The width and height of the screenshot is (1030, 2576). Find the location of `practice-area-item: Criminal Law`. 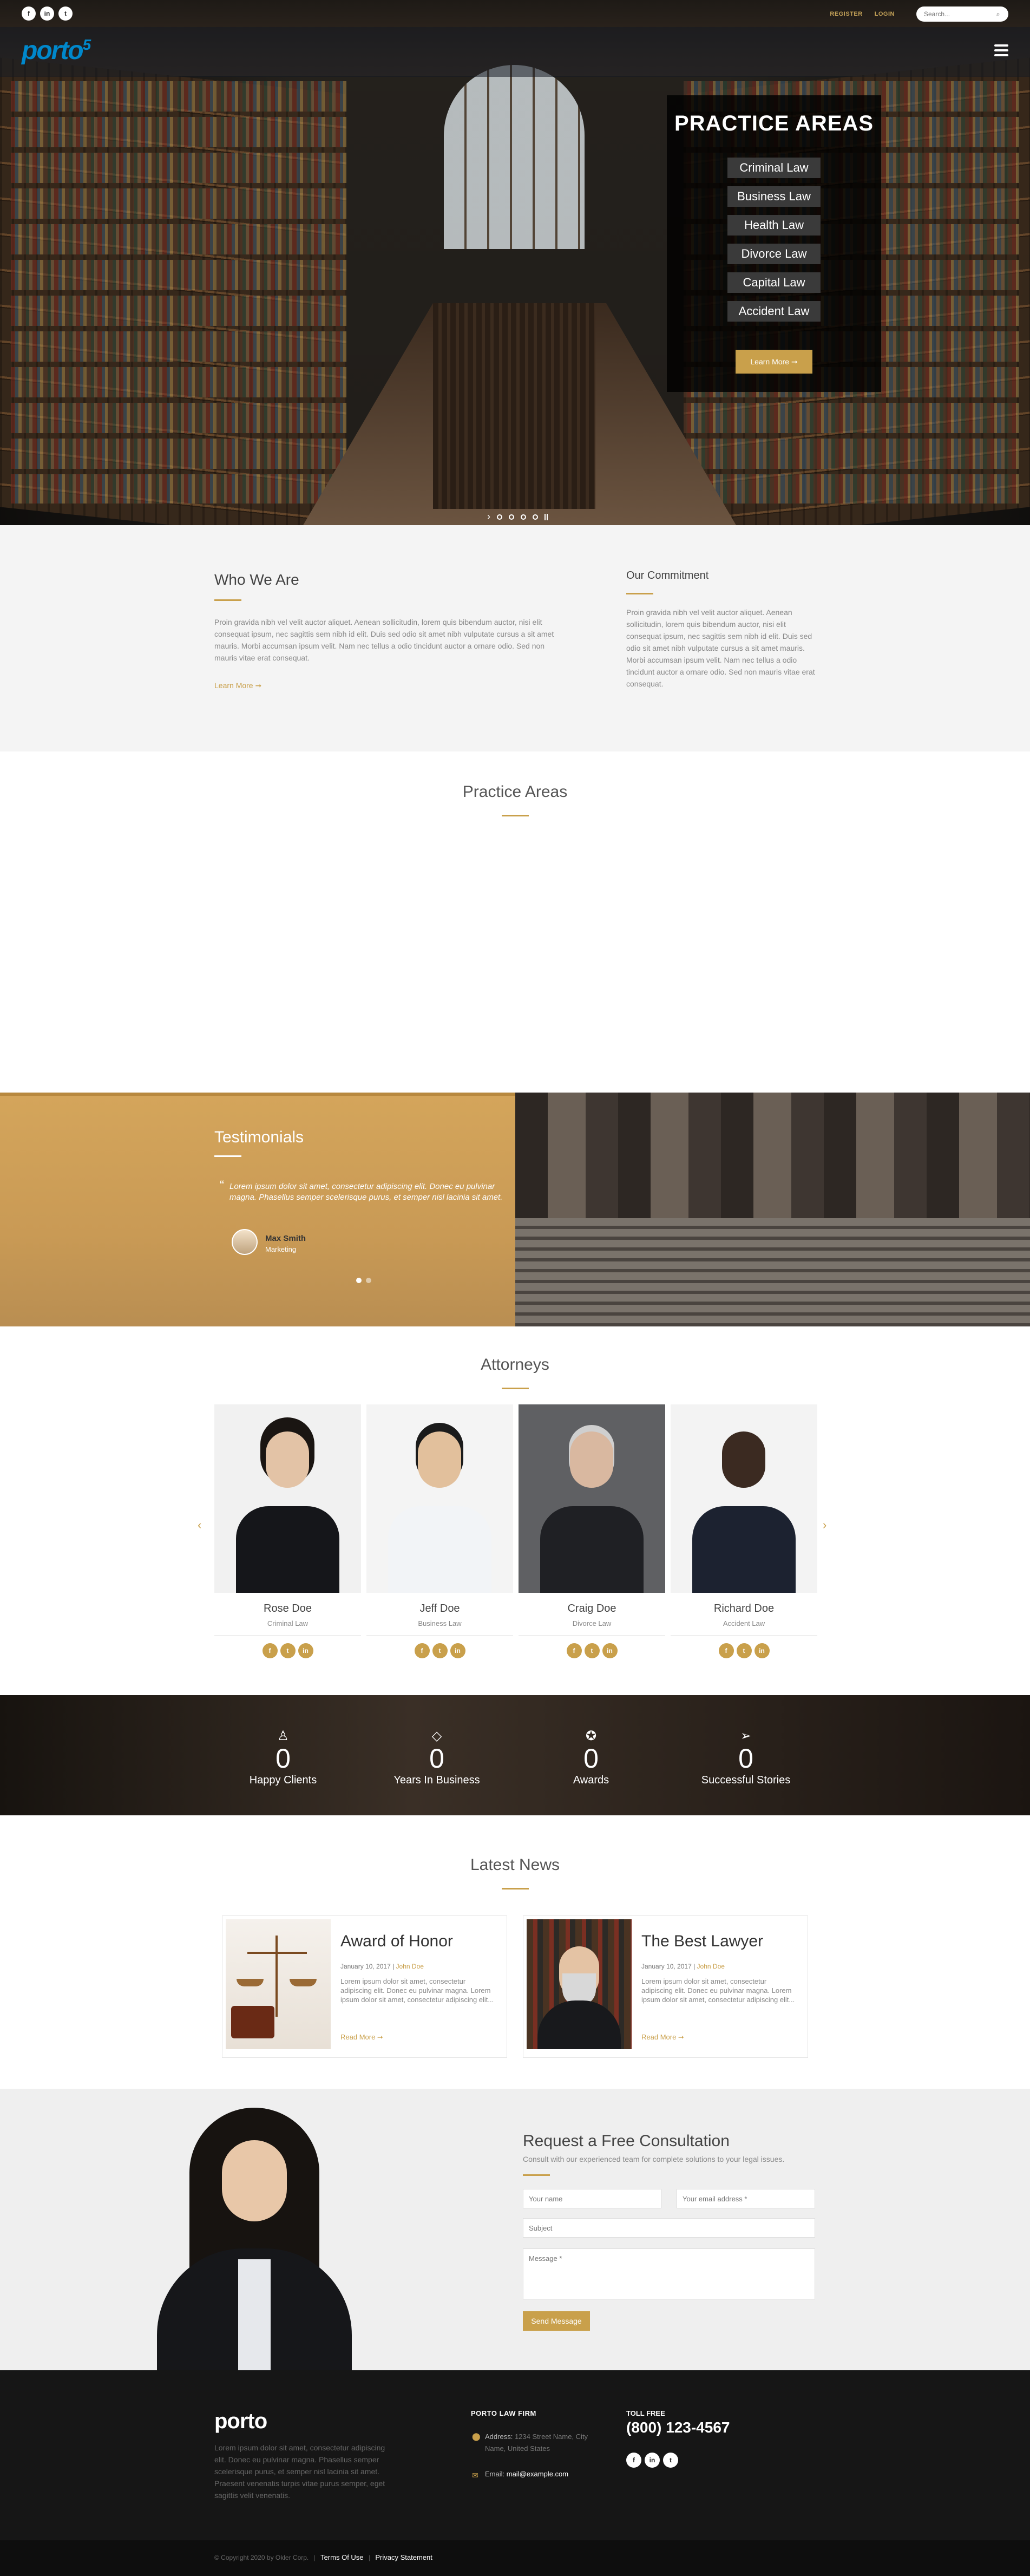

practice-area-item: Criminal Law is located at coordinates (774, 168).